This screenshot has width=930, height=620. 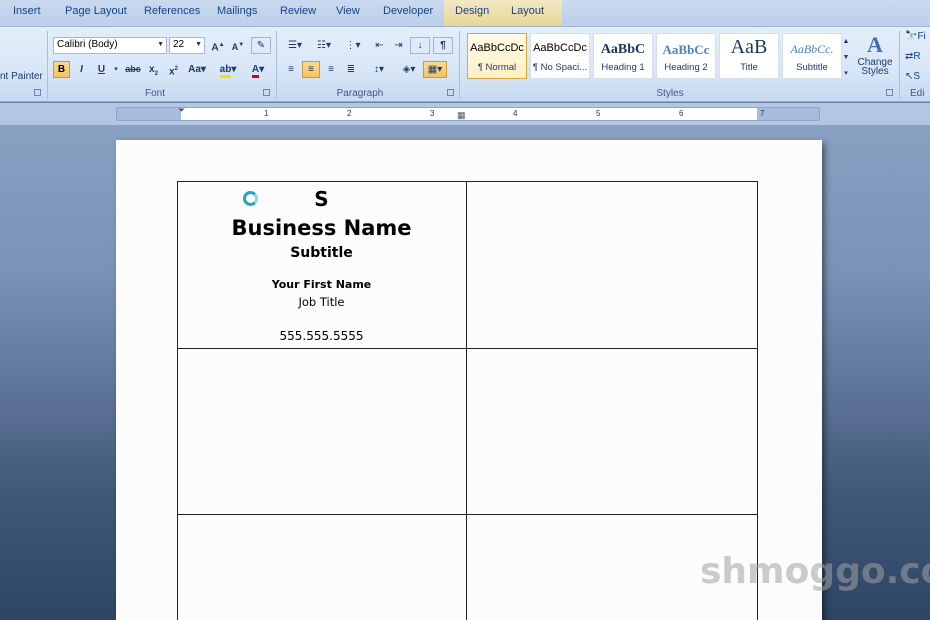 I want to click on change-case-button: Aa▾, so click(x=197, y=69).